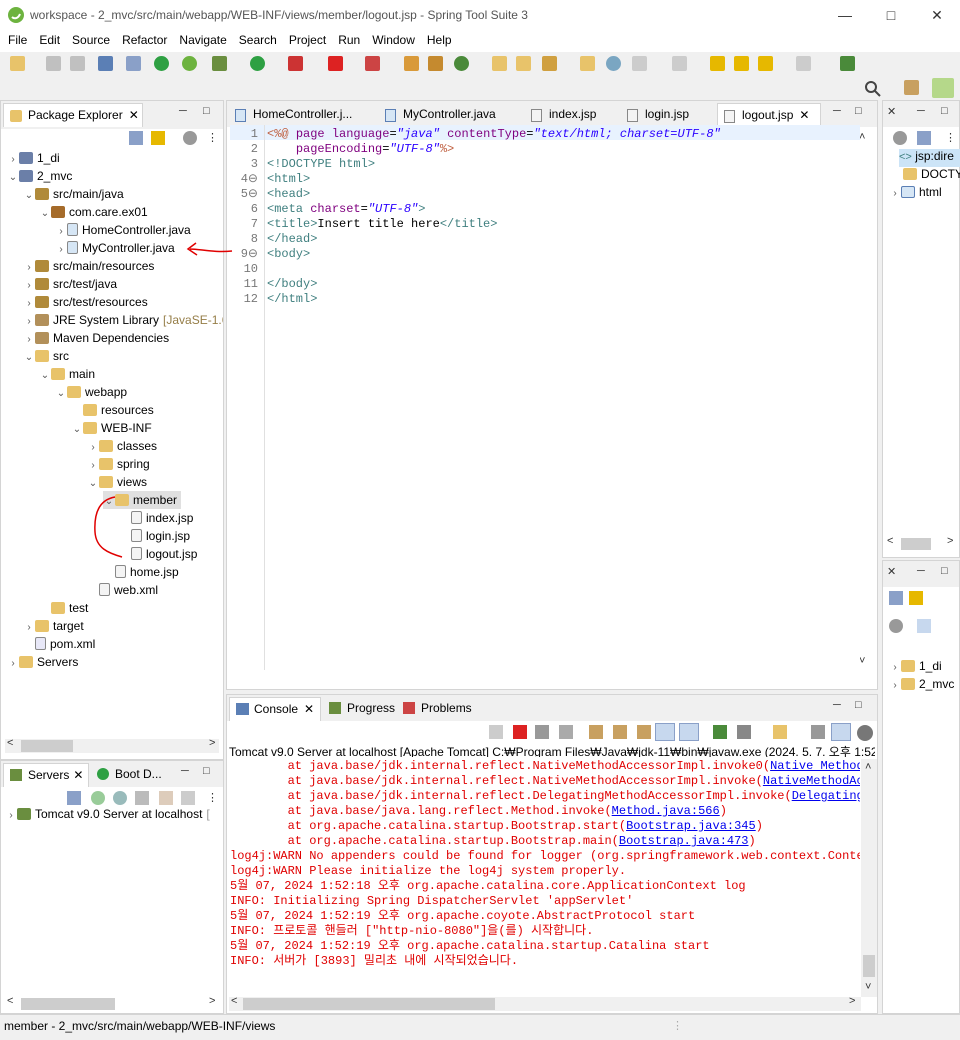  Describe the element at coordinates (435, 63) in the screenshot. I see `new-package-icon` at that location.